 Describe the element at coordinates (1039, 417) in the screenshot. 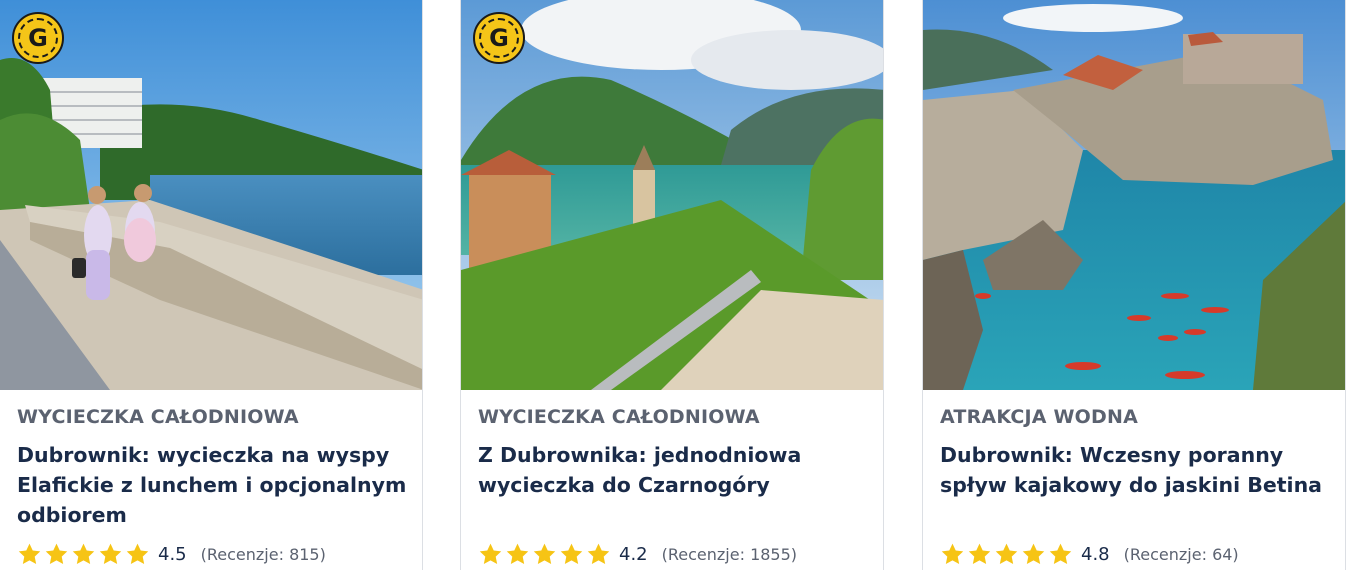

I see `card-category: ATRAKCJA WODNA` at that location.